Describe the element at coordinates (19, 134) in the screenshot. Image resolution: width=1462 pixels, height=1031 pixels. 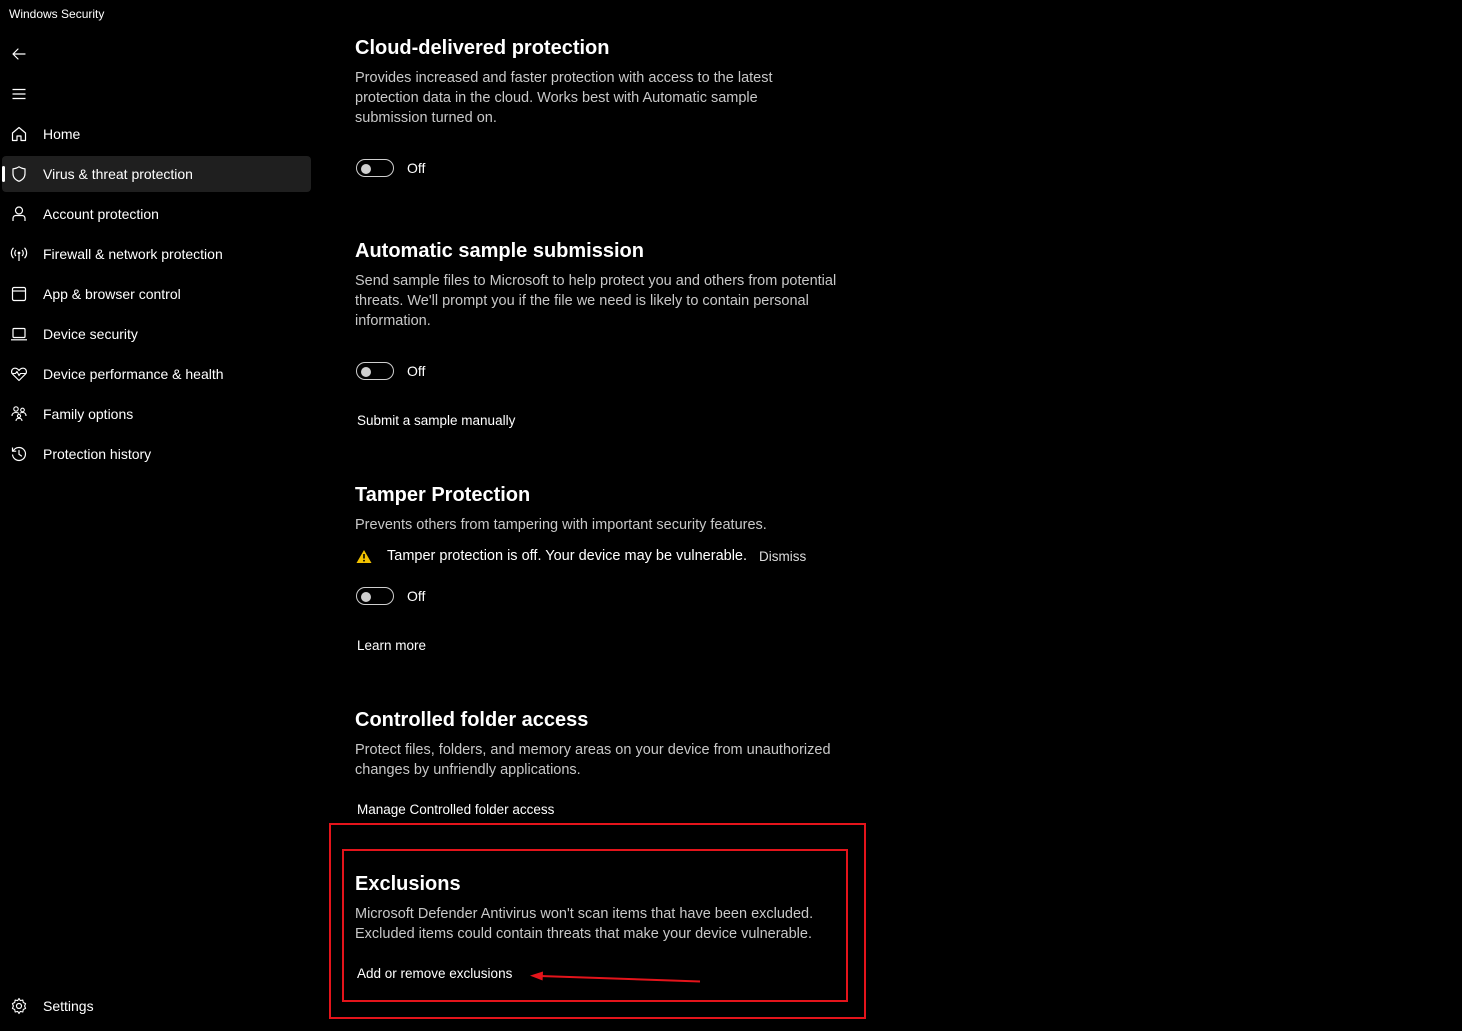
I see `home-icon` at that location.